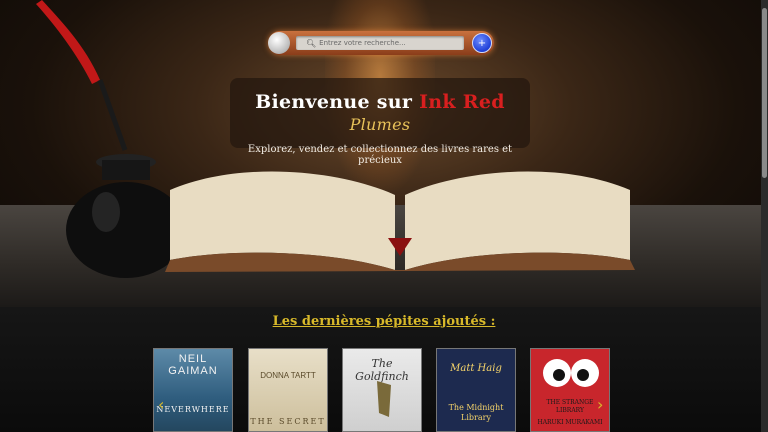  I want to click on magnifier-icon: 🔍︎, so click(311, 43).